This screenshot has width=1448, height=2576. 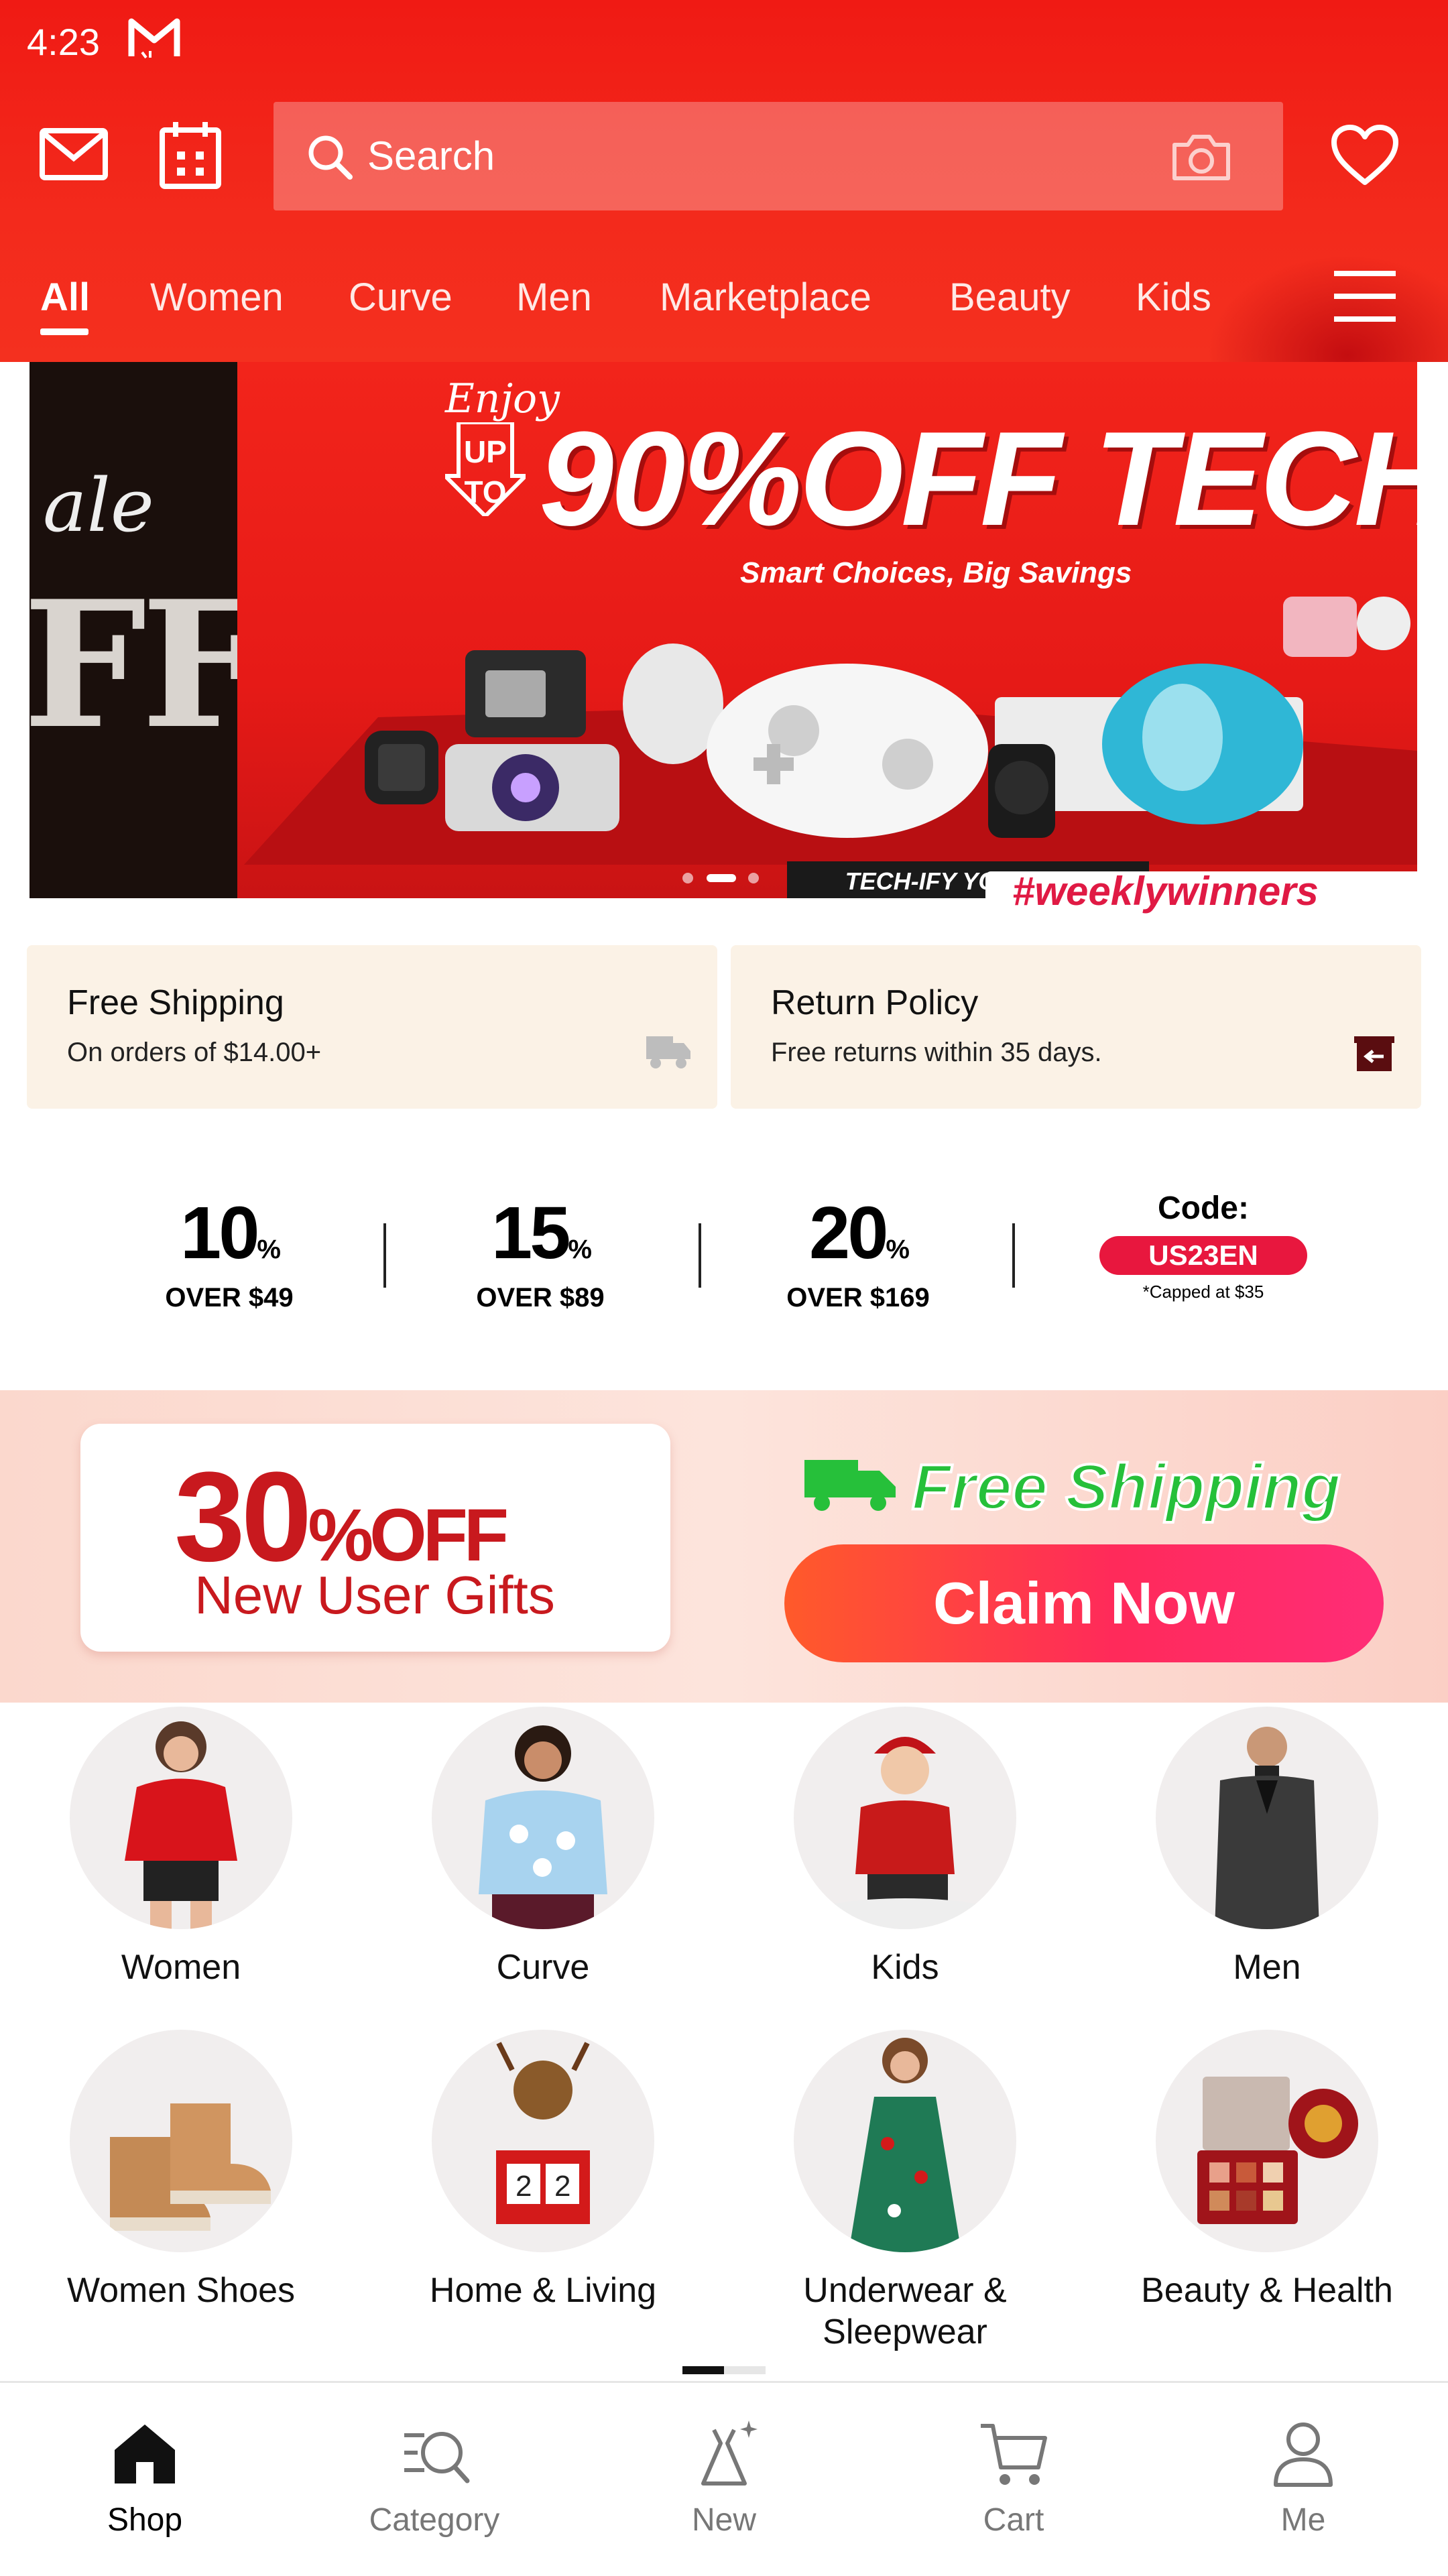 What do you see at coordinates (543, 2290) in the screenshot?
I see `category-label: Home & Living` at bounding box center [543, 2290].